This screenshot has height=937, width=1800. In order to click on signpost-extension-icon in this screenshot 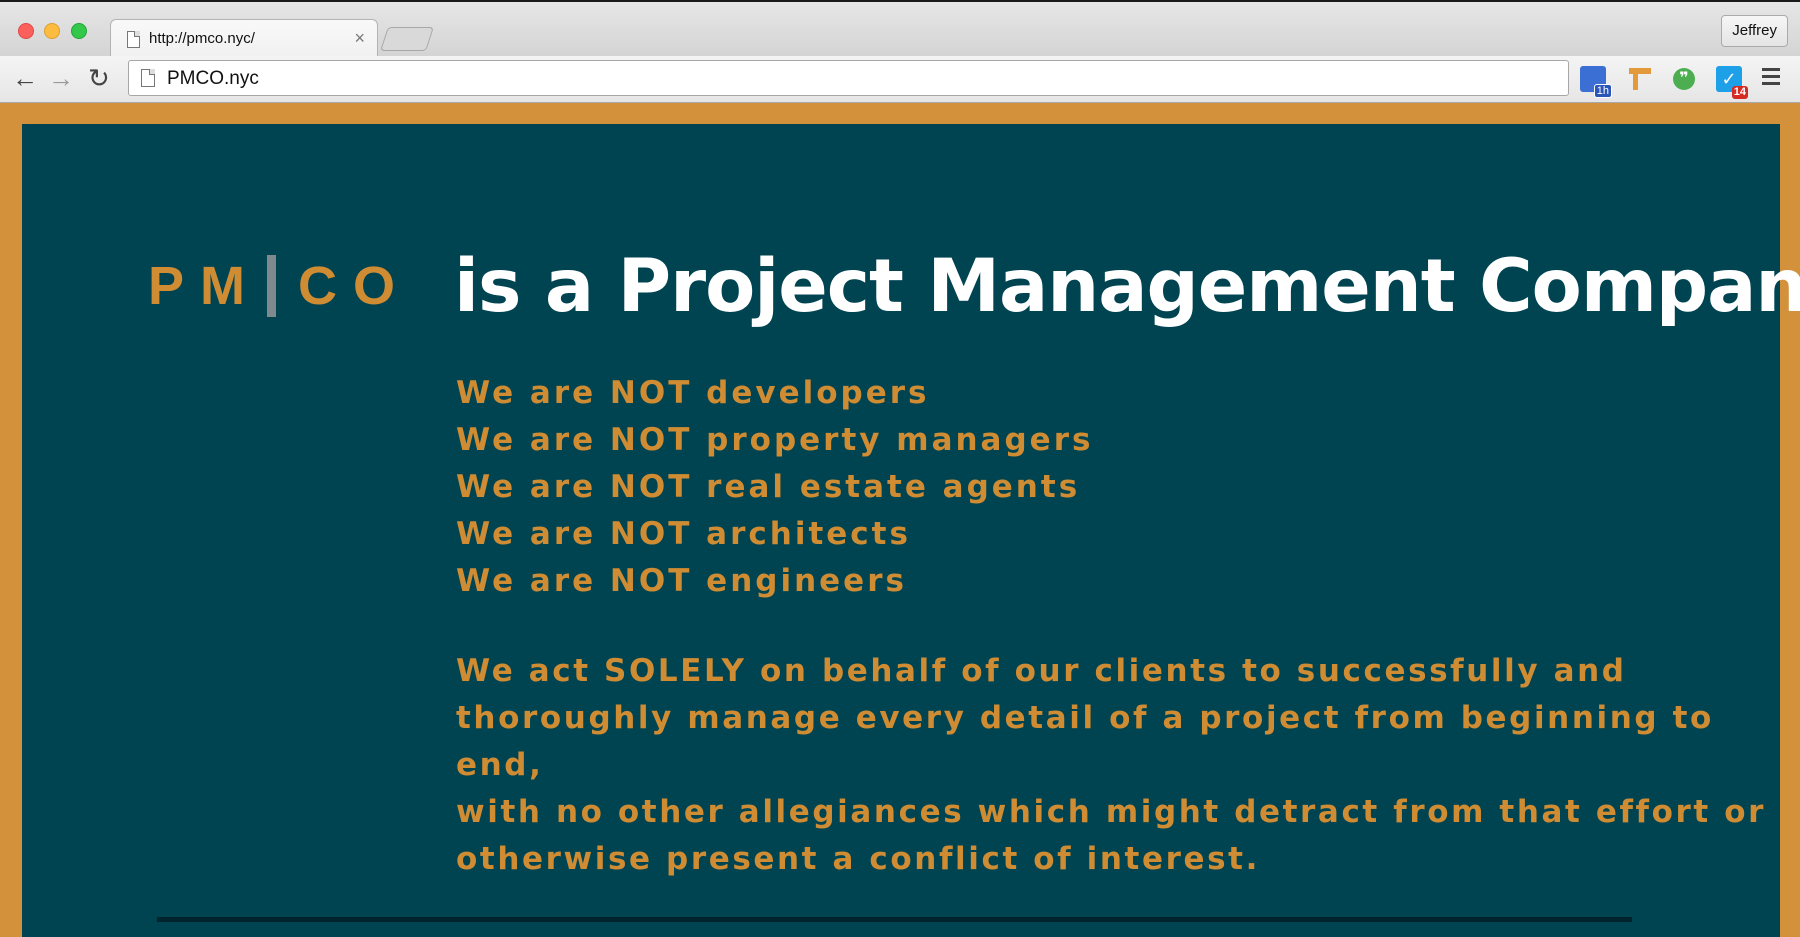, I will do `click(1640, 79)`.